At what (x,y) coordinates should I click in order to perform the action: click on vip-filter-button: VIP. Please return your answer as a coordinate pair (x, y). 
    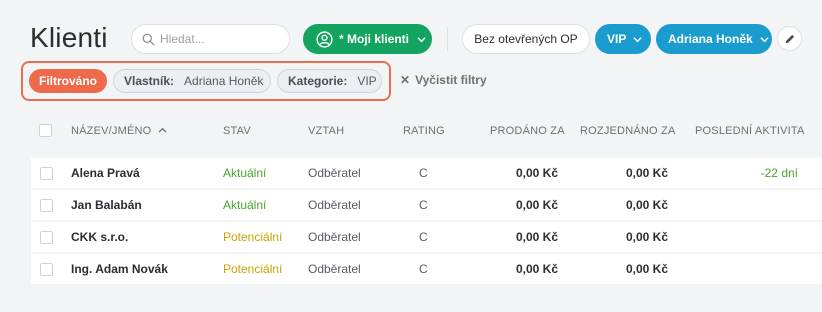
    Looking at the image, I should click on (623, 39).